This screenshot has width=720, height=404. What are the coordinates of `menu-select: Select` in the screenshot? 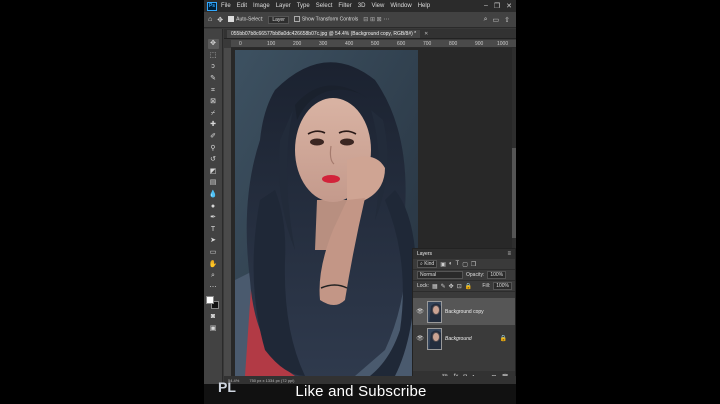 It's located at (324, 6).